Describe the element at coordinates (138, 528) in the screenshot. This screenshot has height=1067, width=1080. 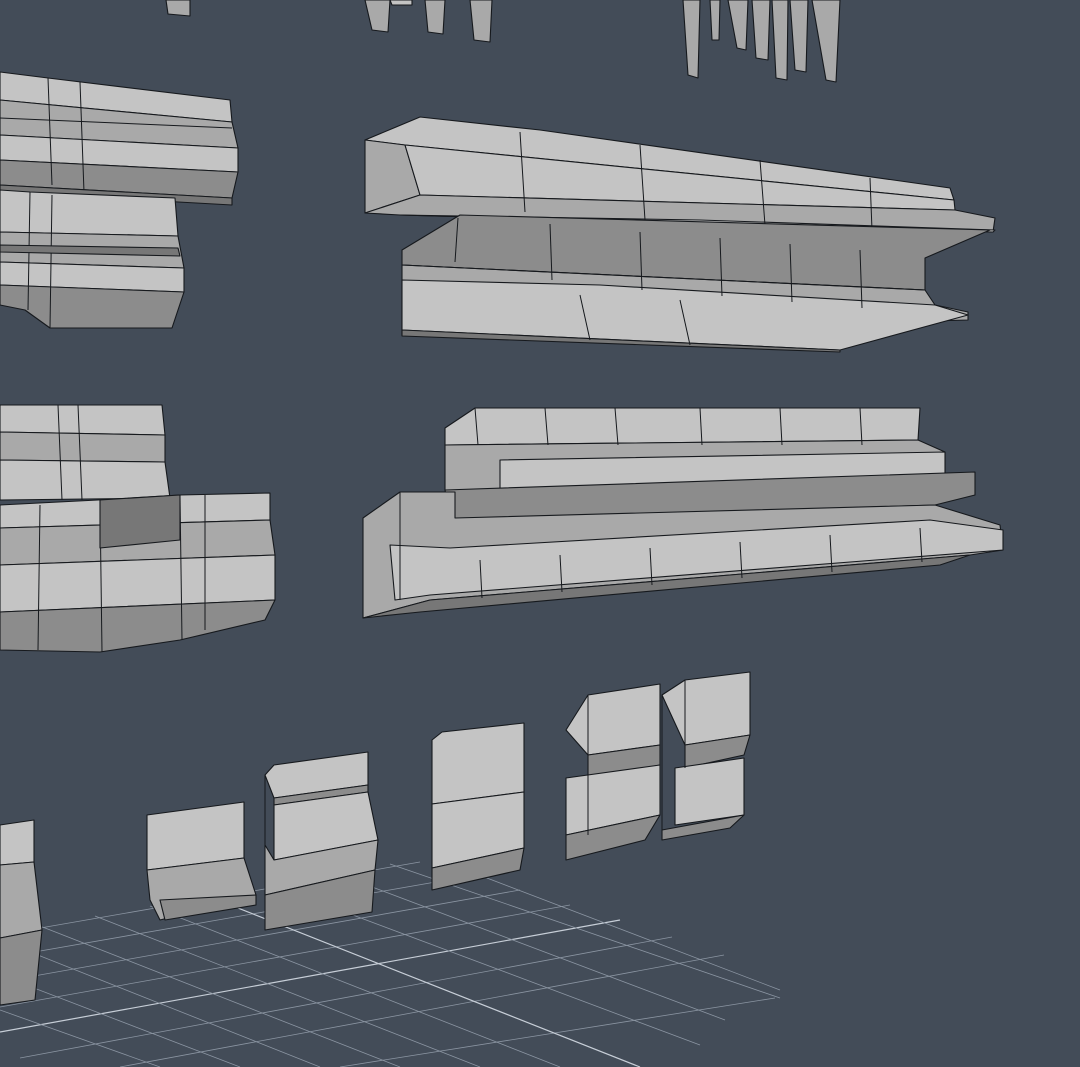
I see `cornice-left-lower` at that location.